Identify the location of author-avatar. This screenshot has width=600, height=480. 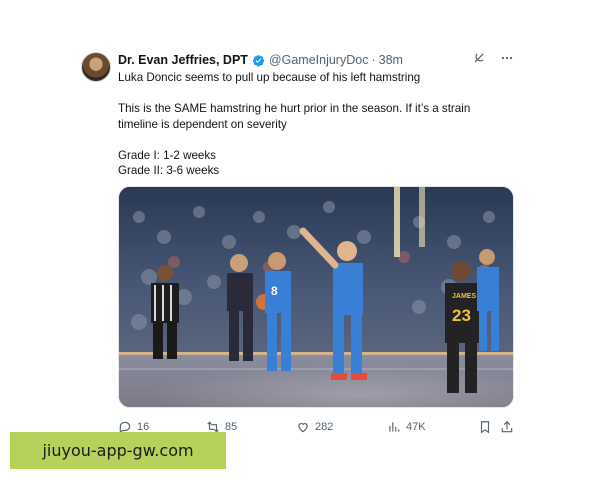
(96, 67).